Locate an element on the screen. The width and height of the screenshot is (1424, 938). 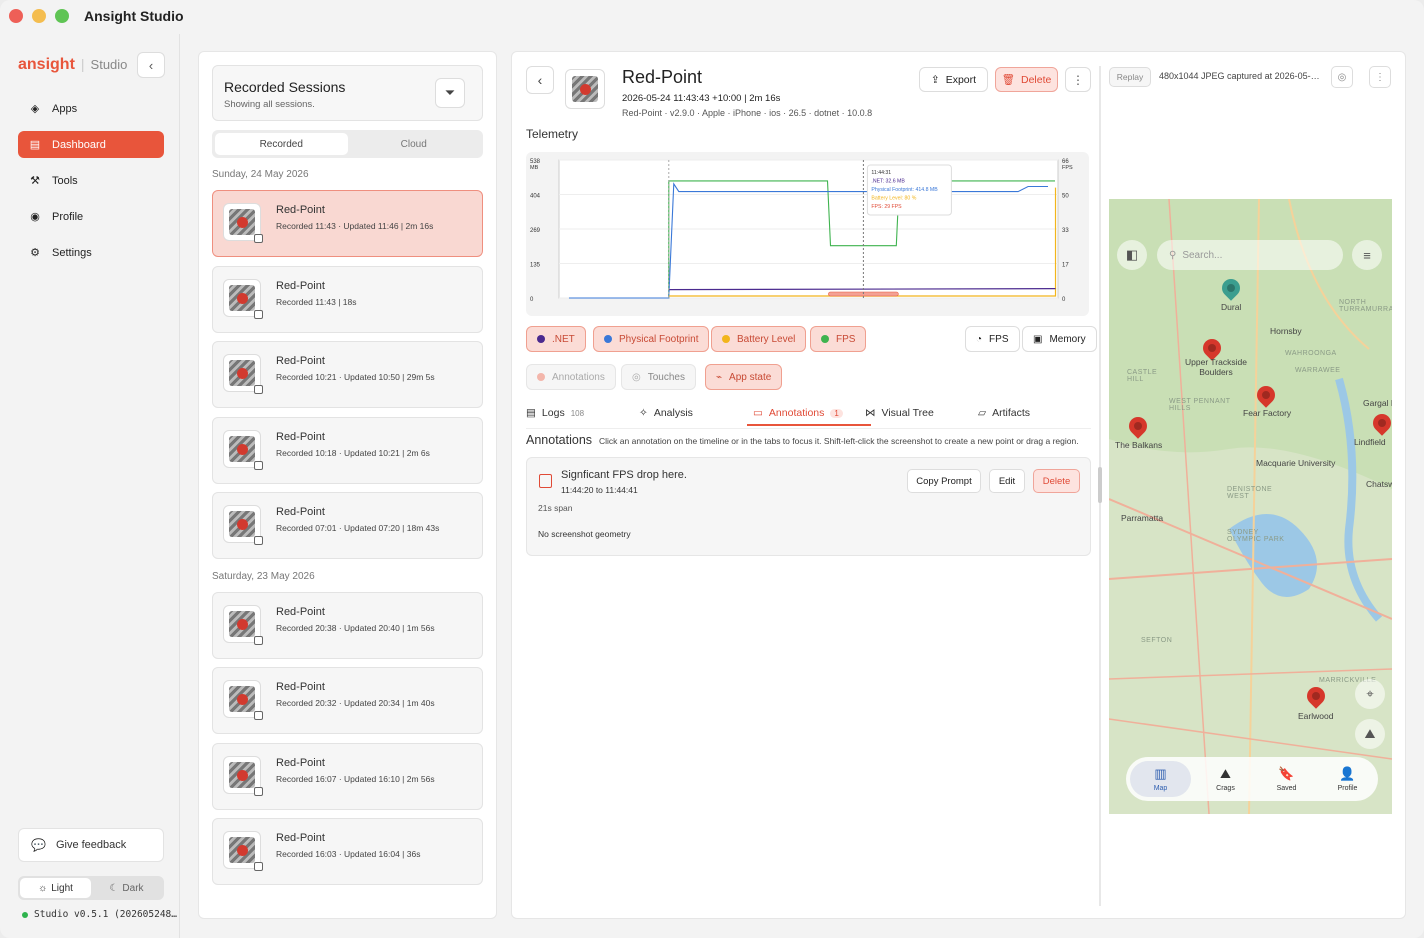
back-button: ‹ is located at coordinates (540, 80).